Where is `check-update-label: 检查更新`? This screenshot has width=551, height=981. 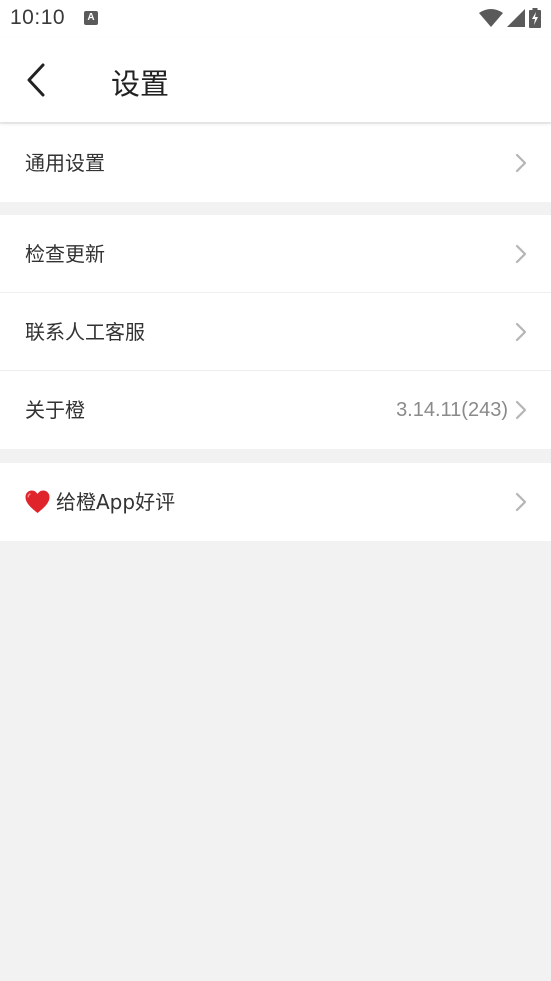
check-update-label: 检查更新 is located at coordinates (65, 254).